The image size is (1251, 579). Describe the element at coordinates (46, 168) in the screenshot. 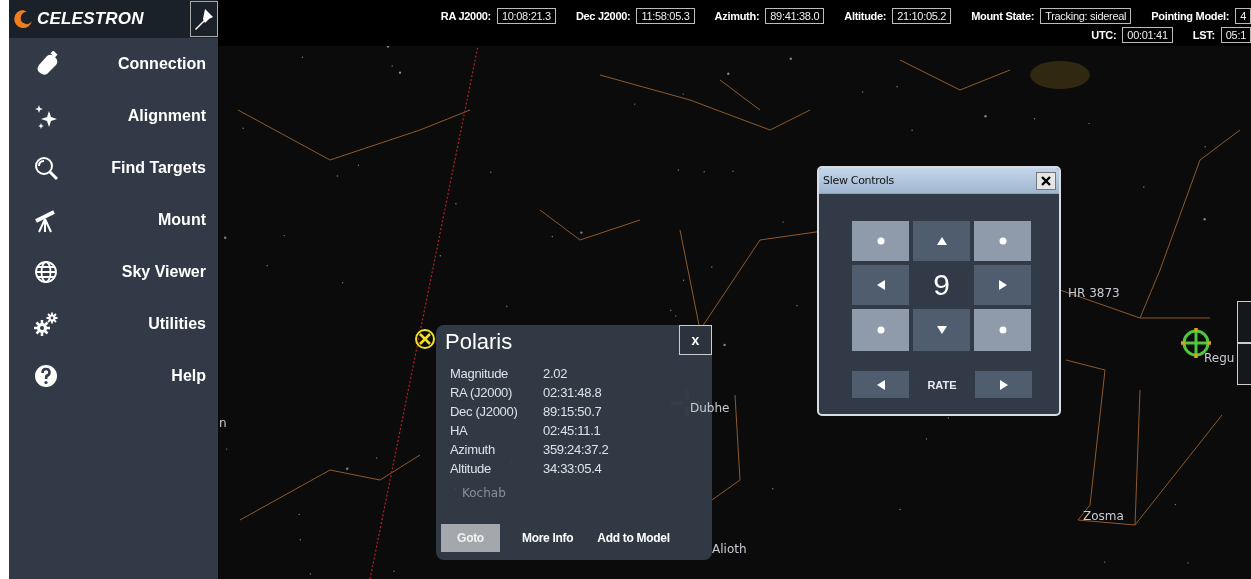

I see `search-icon` at that location.